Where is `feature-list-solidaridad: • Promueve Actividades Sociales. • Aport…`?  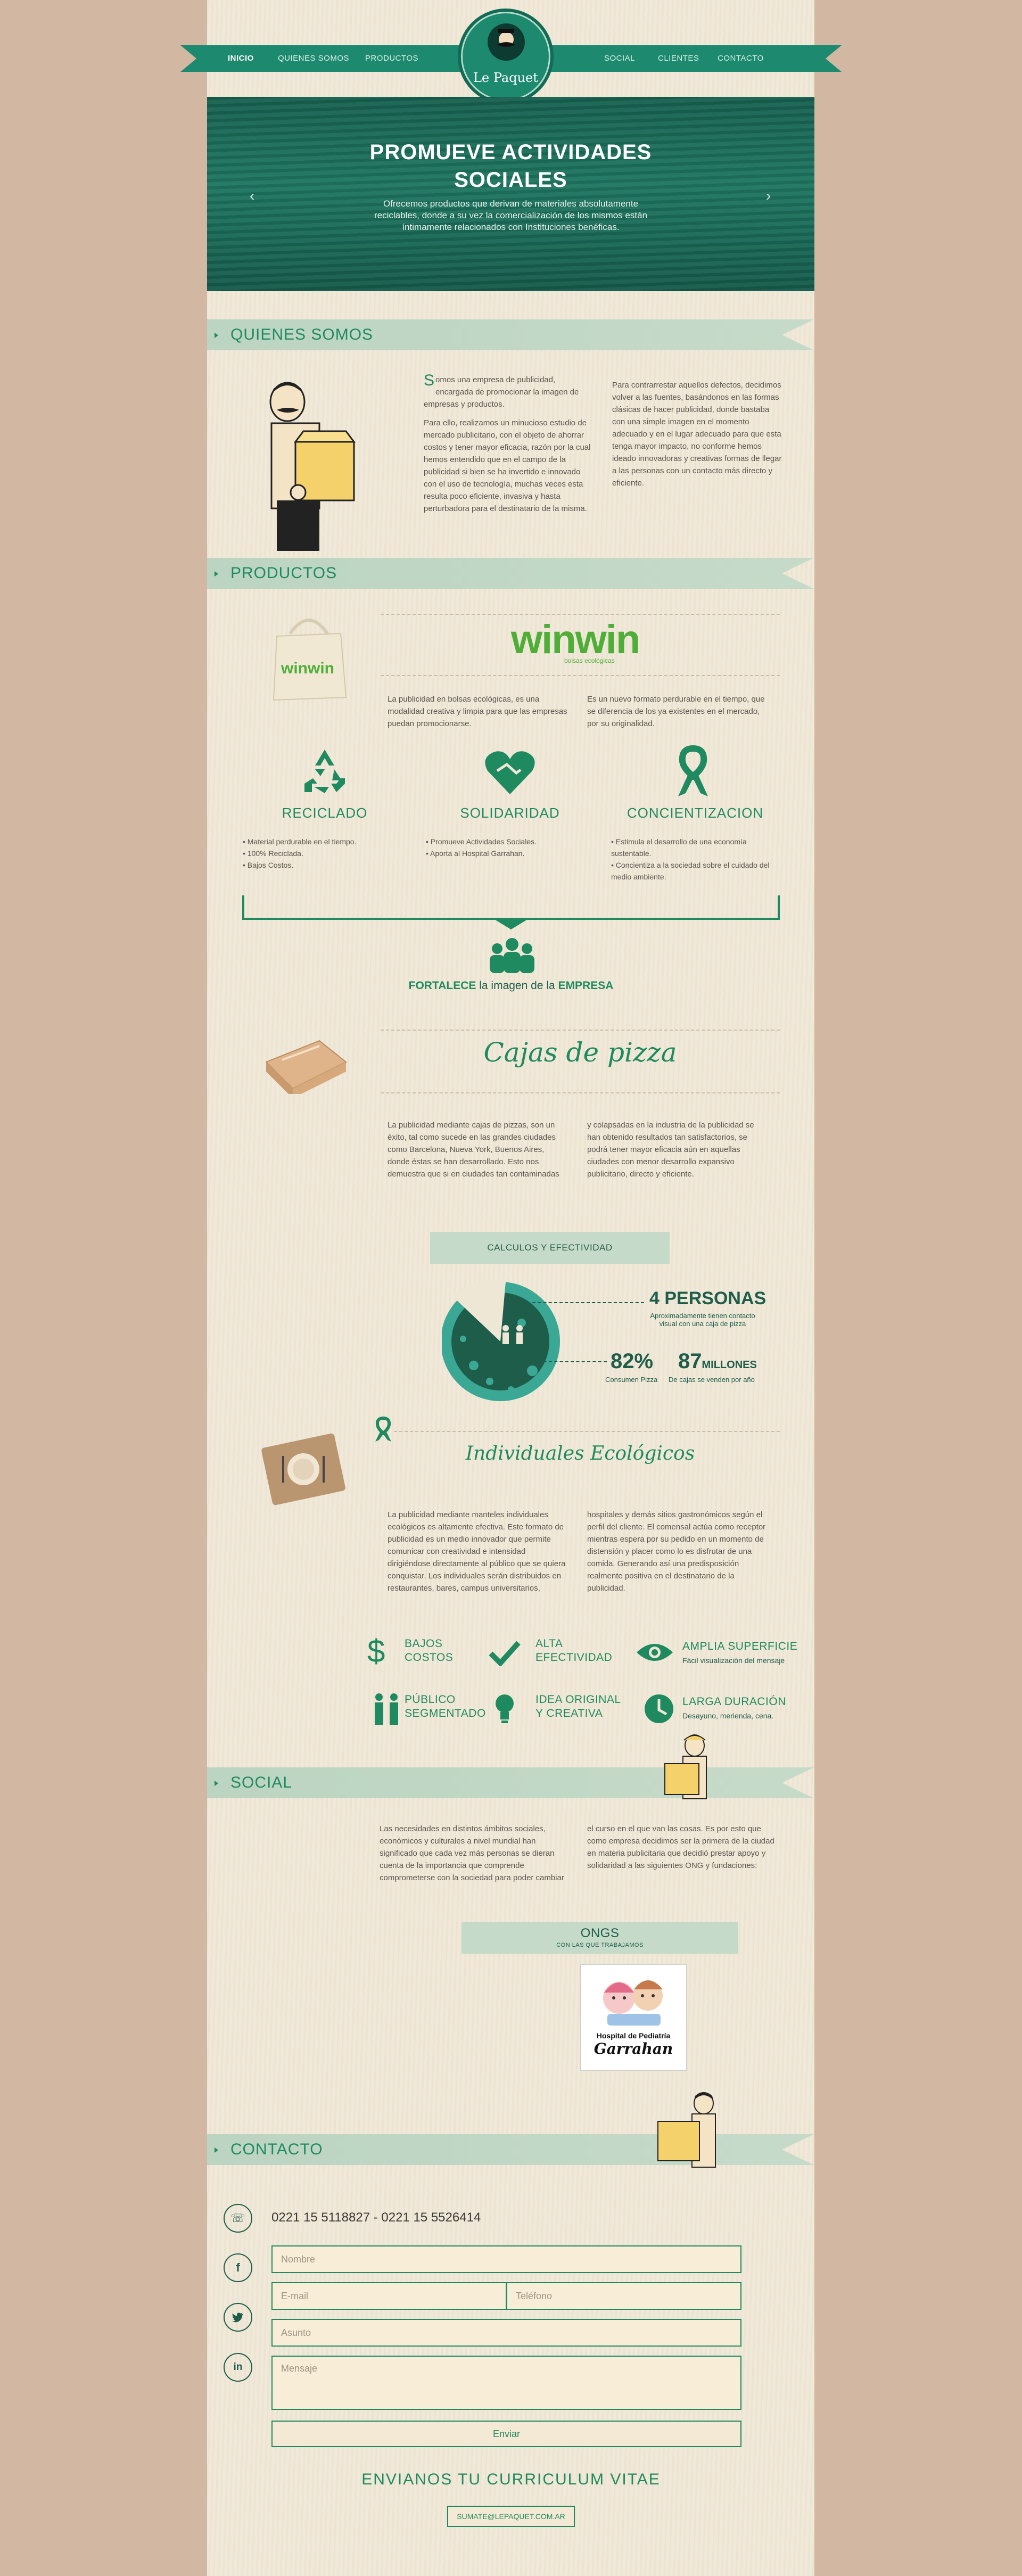 feature-list-solidaridad: • Promueve Actividades Sociales. • Aport… is located at coordinates (482, 847).